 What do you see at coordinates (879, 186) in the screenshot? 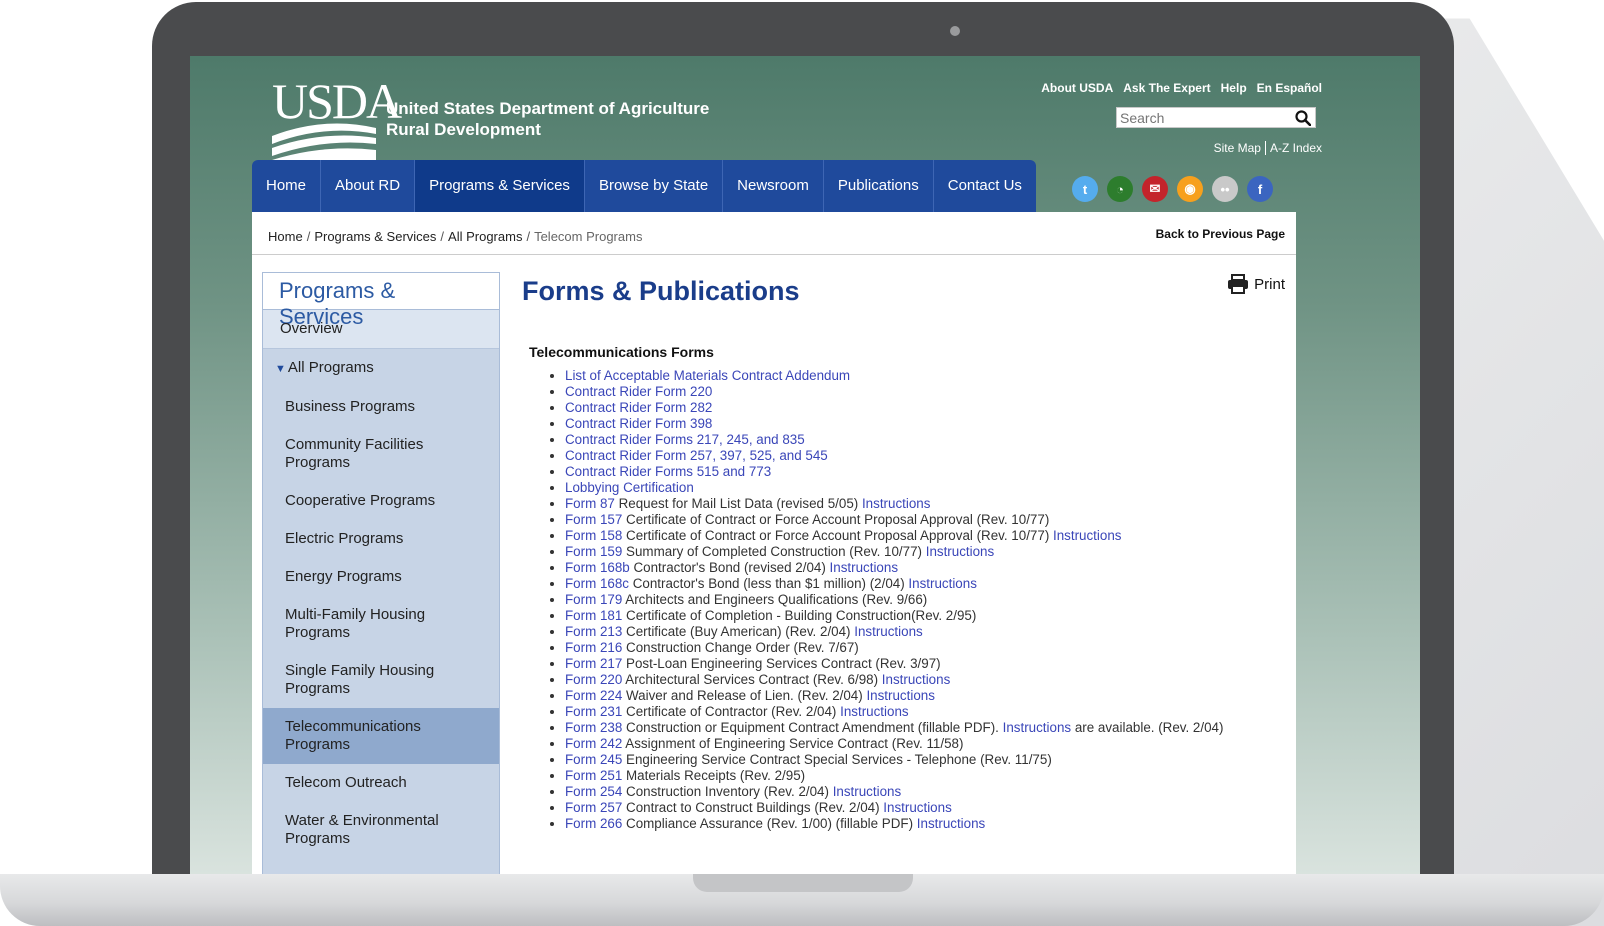
I see `nav-publications: Publications` at bounding box center [879, 186].